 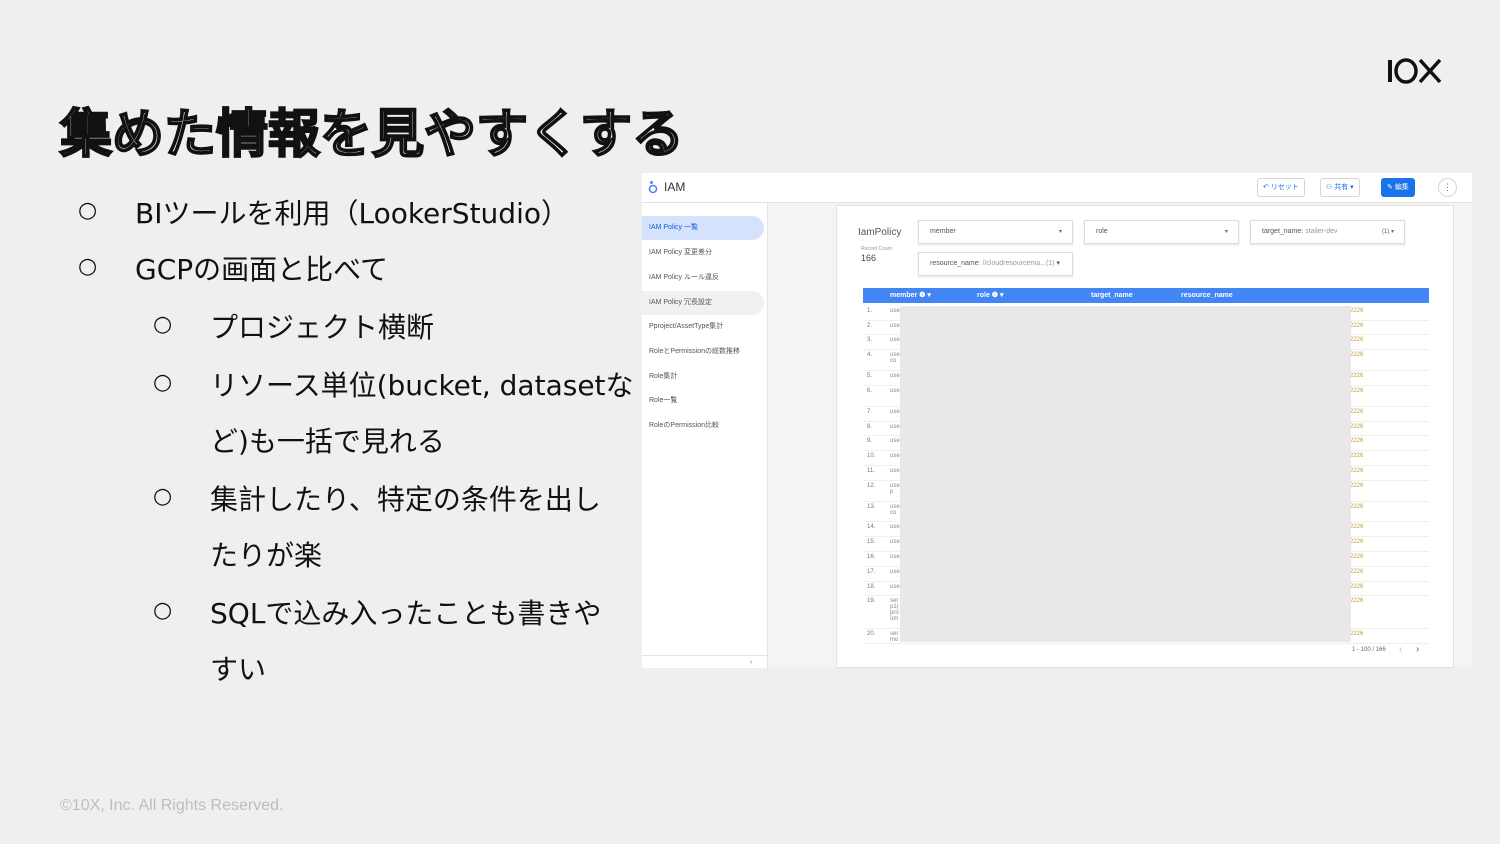 What do you see at coordinates (1112, 295) in the screenshot?
I see `column-header-target-name: target_name` at bounding box center [1112, 295].